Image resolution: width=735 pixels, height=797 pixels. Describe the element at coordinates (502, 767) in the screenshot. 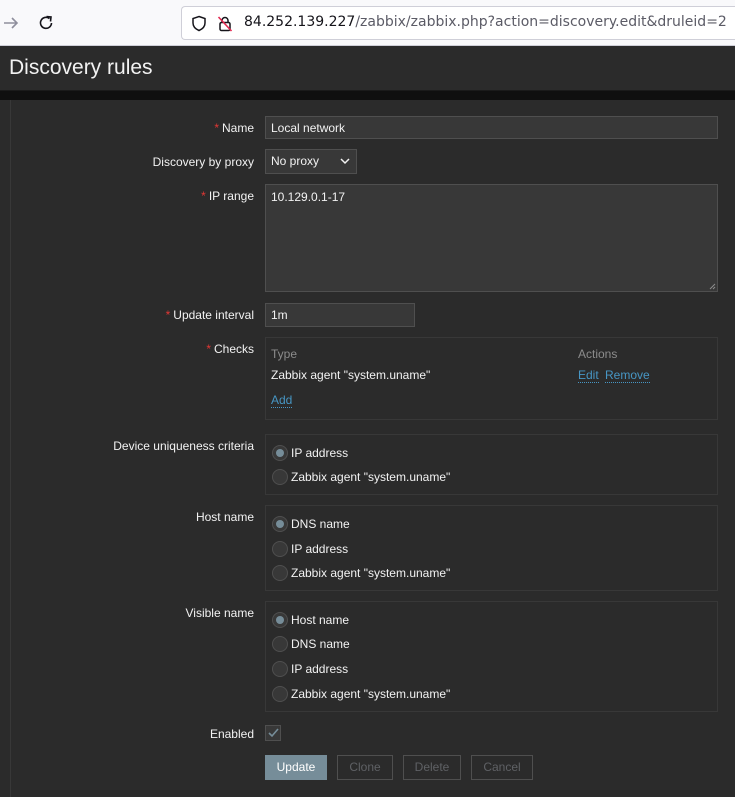

I see `cancel-button: Cancel` at that location.